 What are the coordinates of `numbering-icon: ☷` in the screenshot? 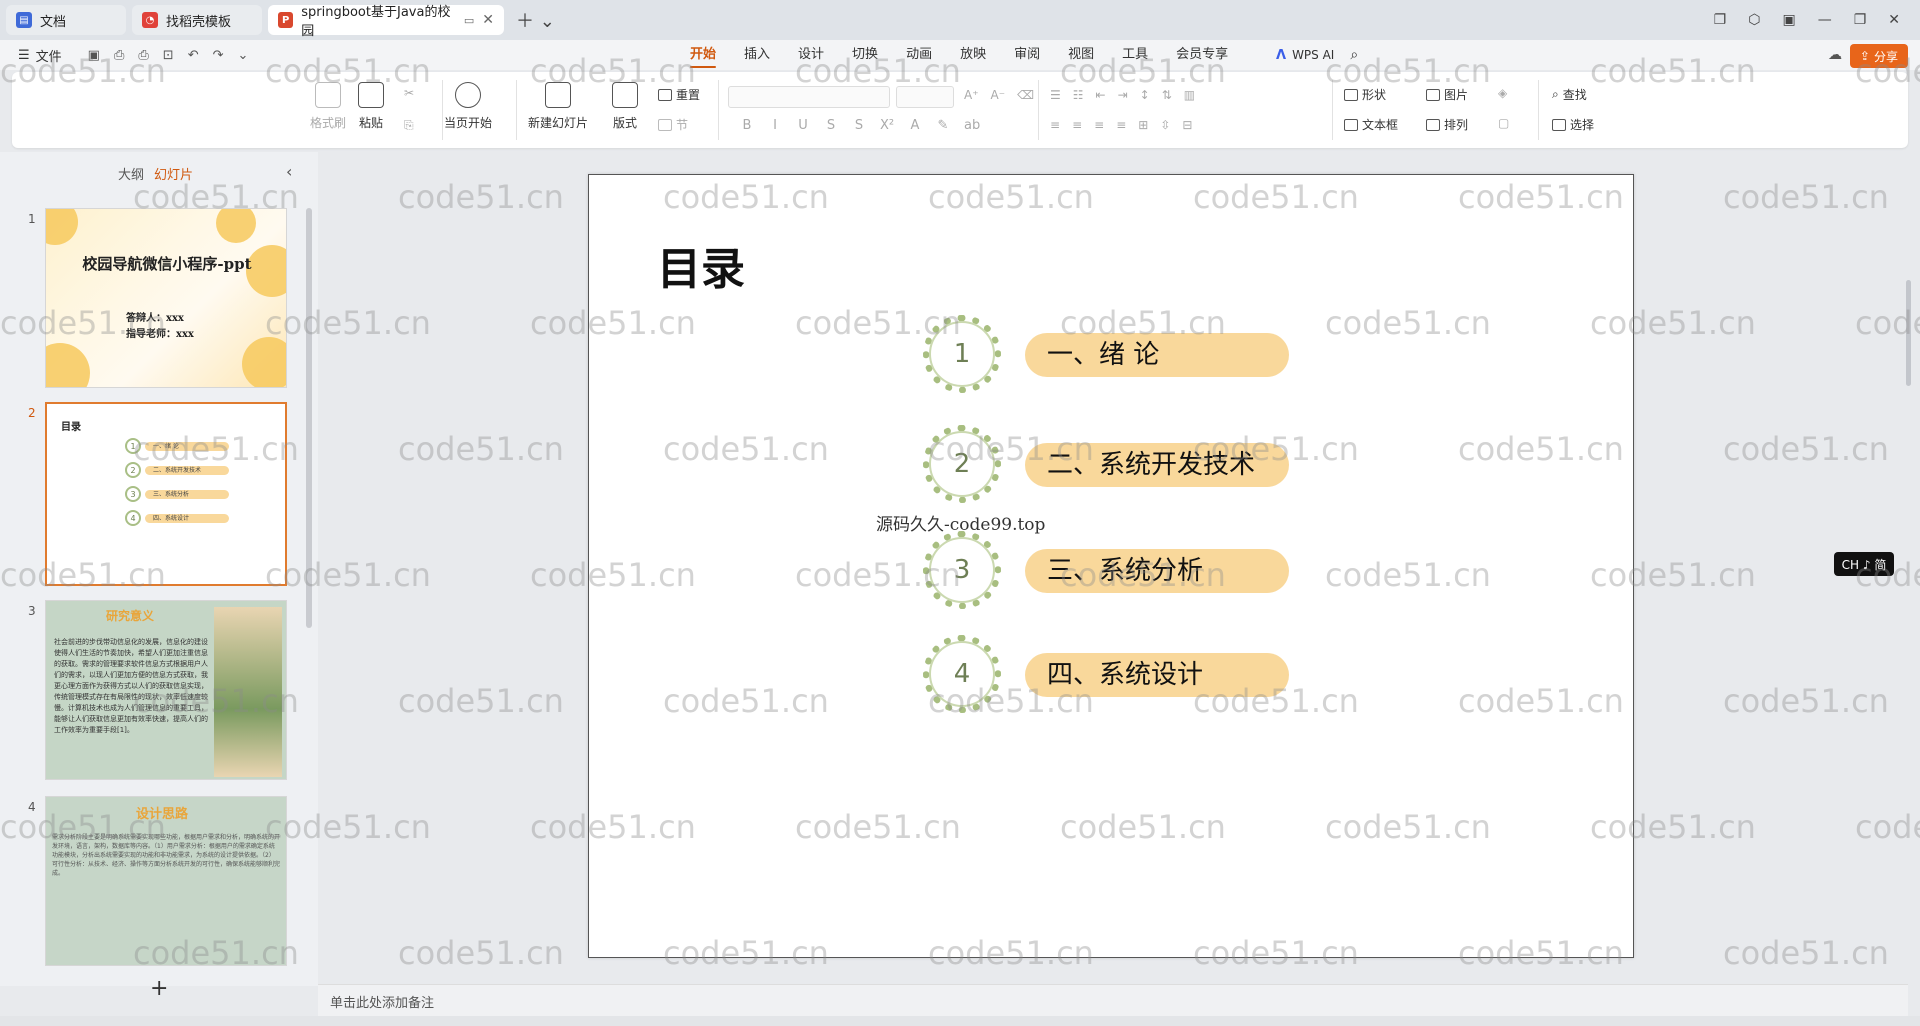 It's located at (1078, 95).